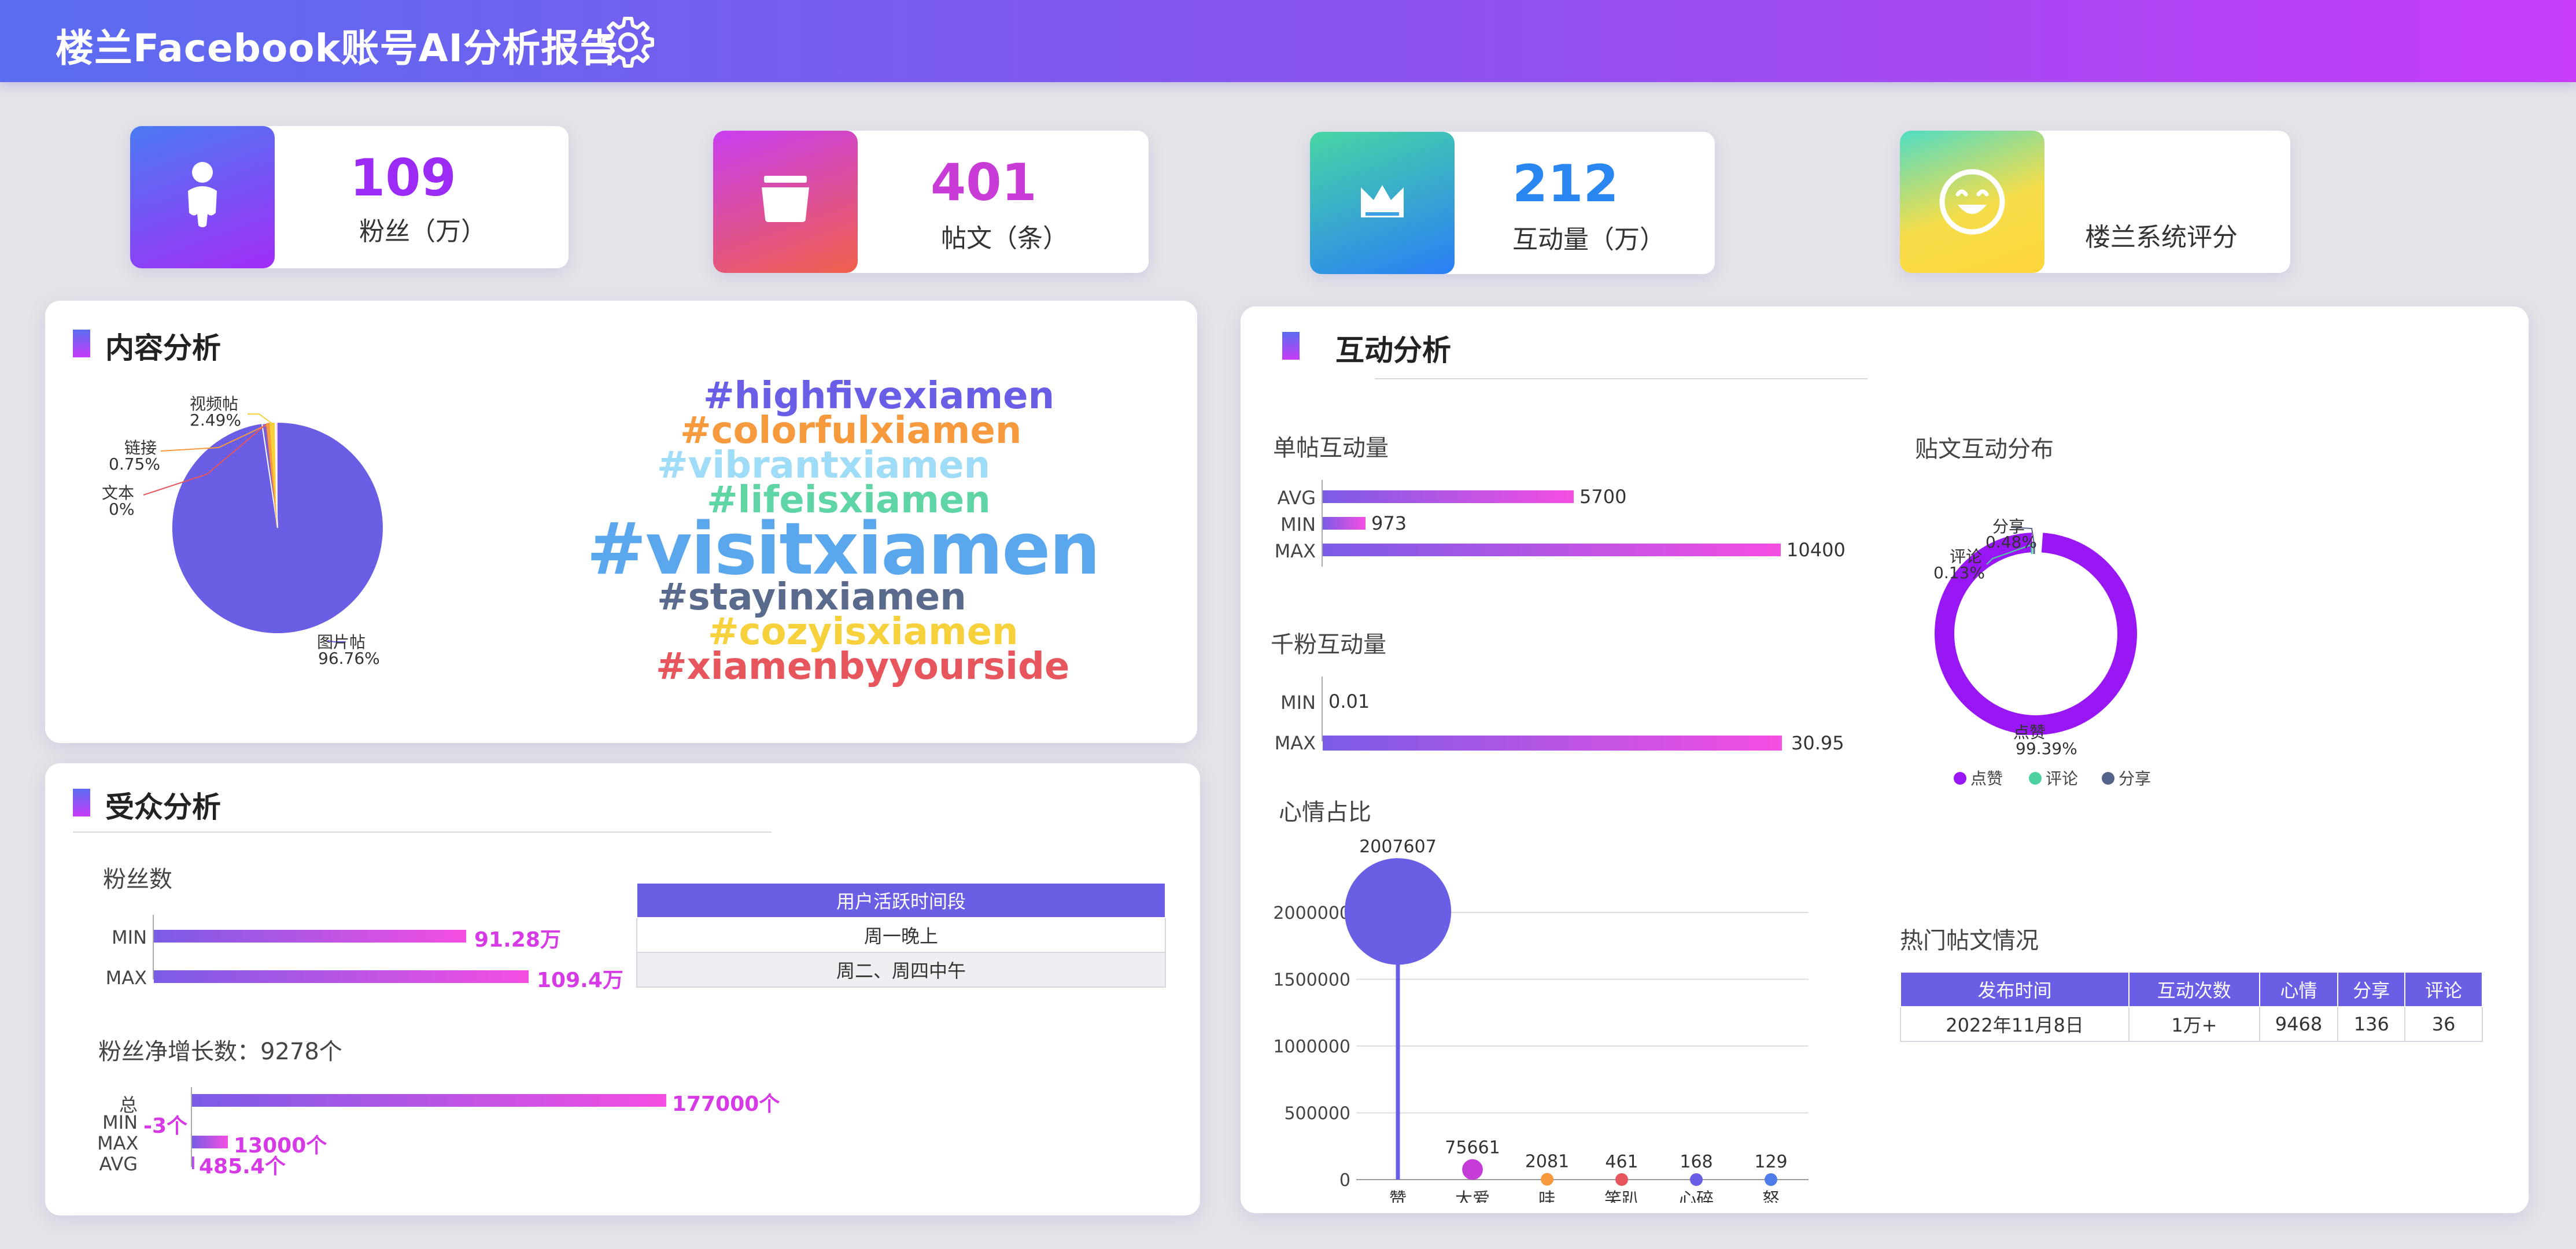 The height and width of the screenshot is (1249, 2576). Describe the element at coordinates (202, 197) in the screenshot. I see `person-icon` at that location.